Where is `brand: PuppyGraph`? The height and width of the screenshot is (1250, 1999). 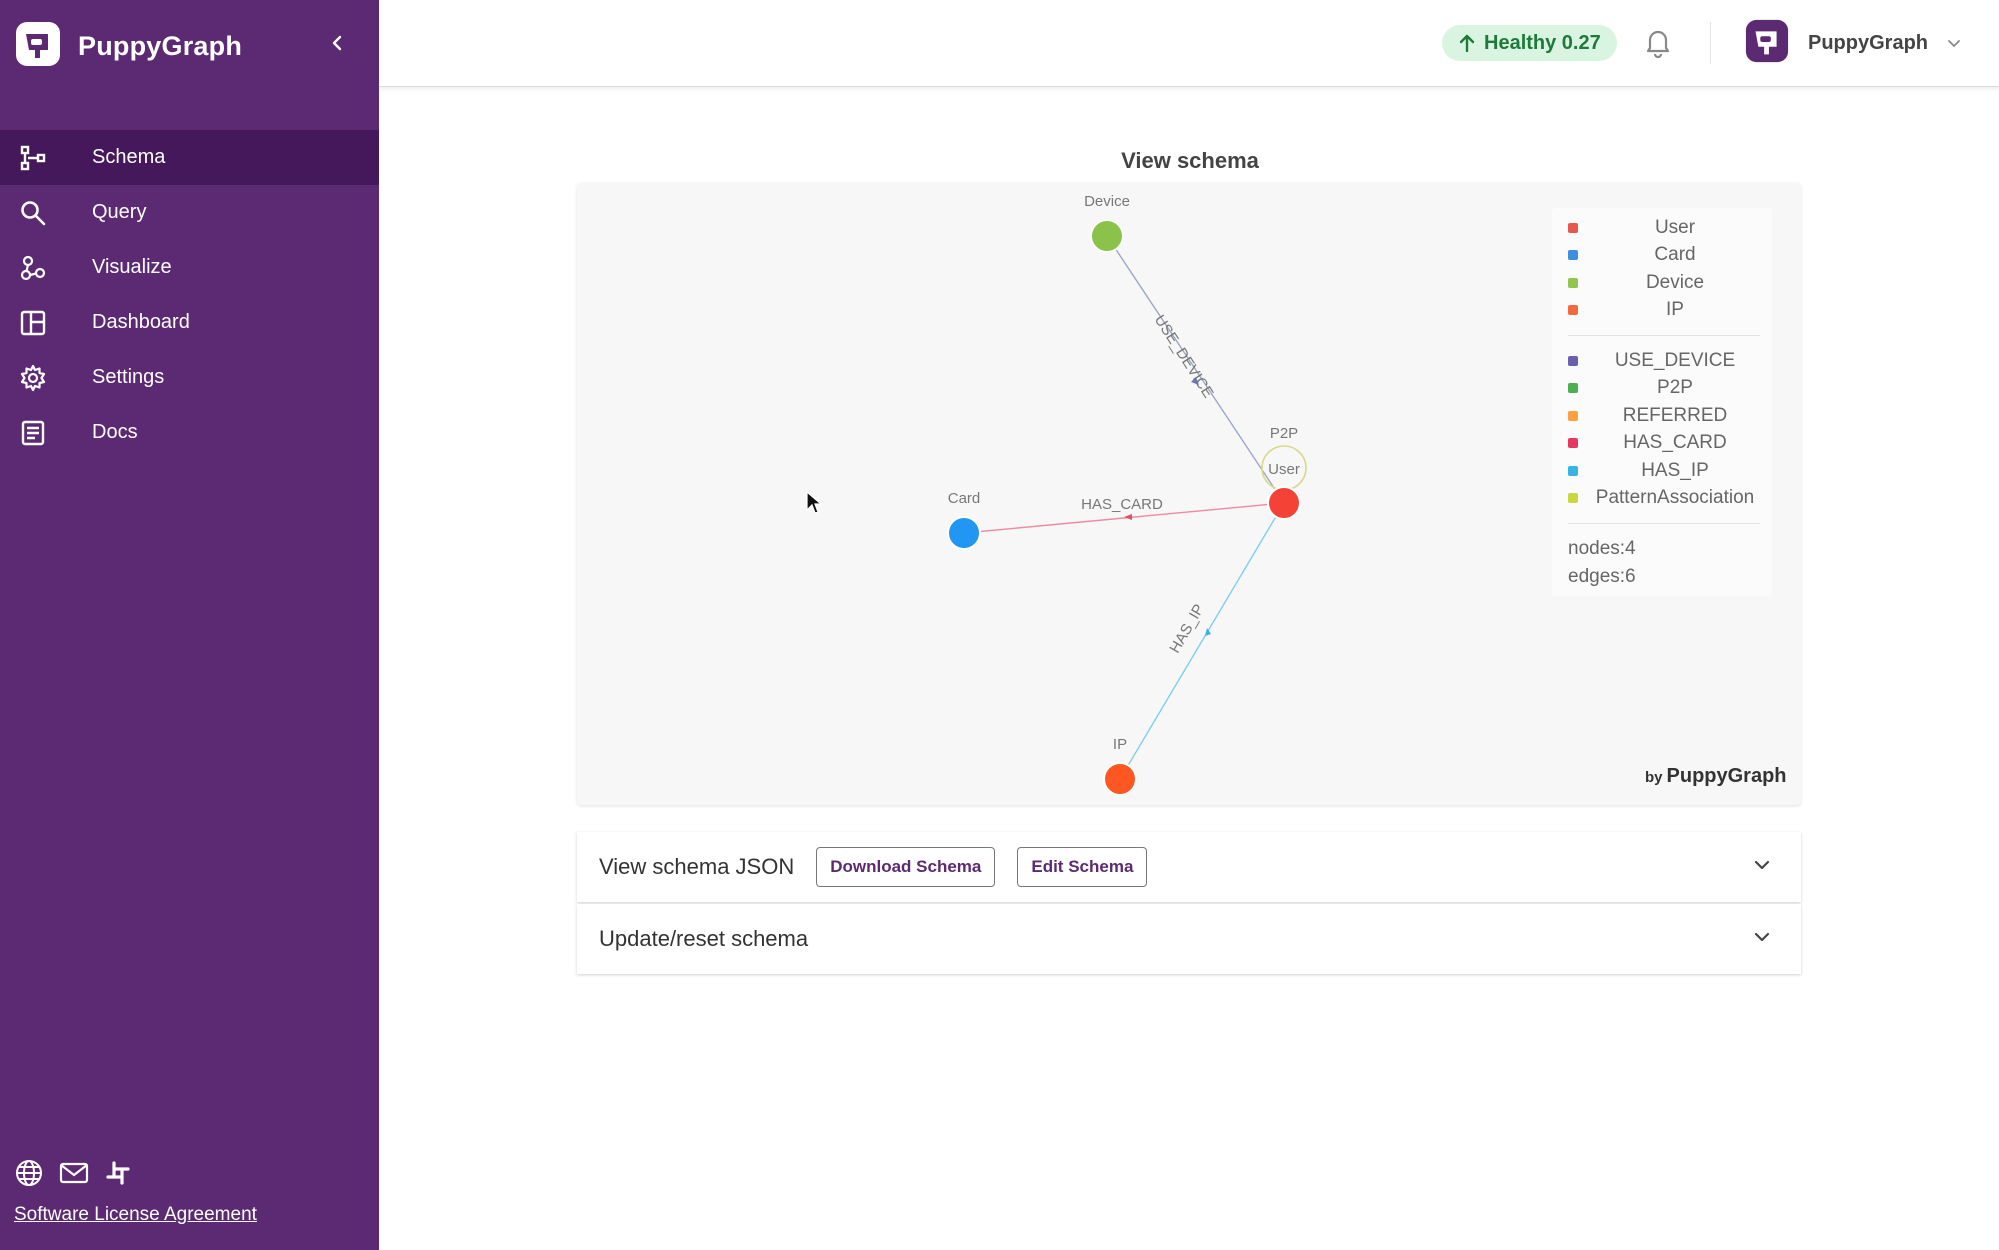 brand: PuppyGraph is located at coordinates (128, 46).